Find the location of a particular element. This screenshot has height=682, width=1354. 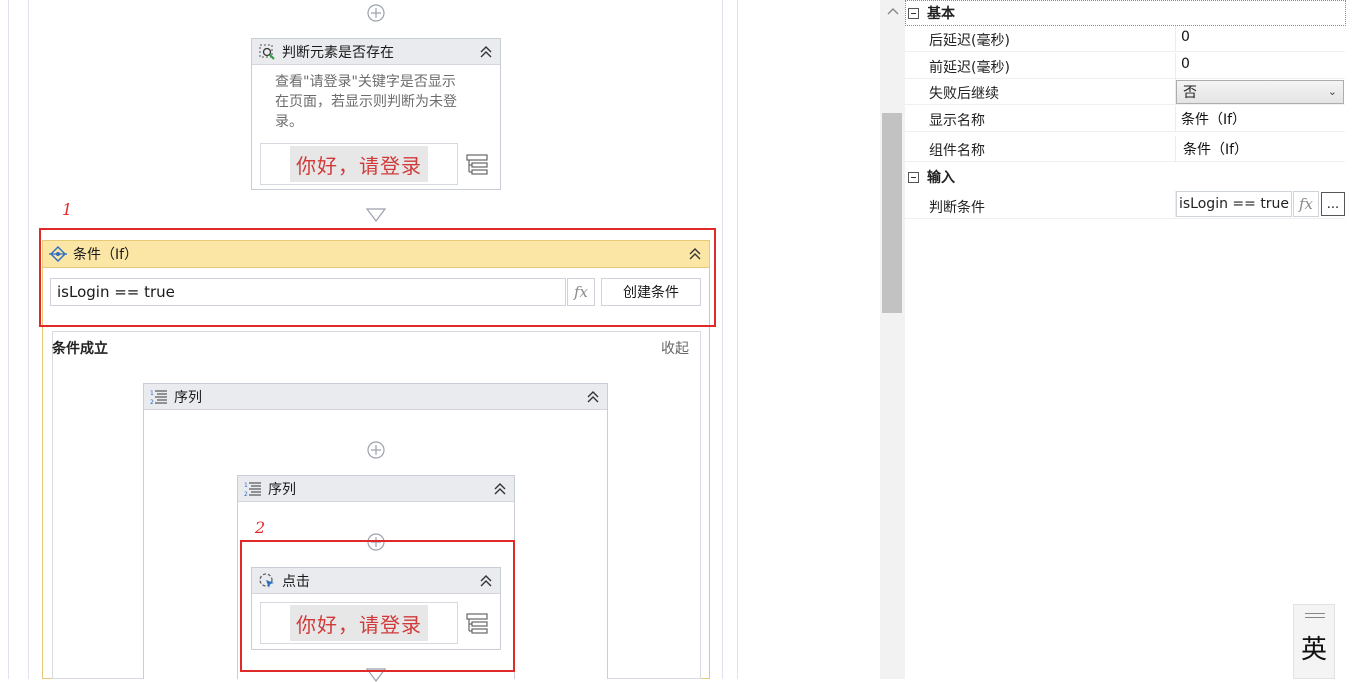

description-line: 在页面，若显示则判断为未登 is located at coordinates (366, 102).